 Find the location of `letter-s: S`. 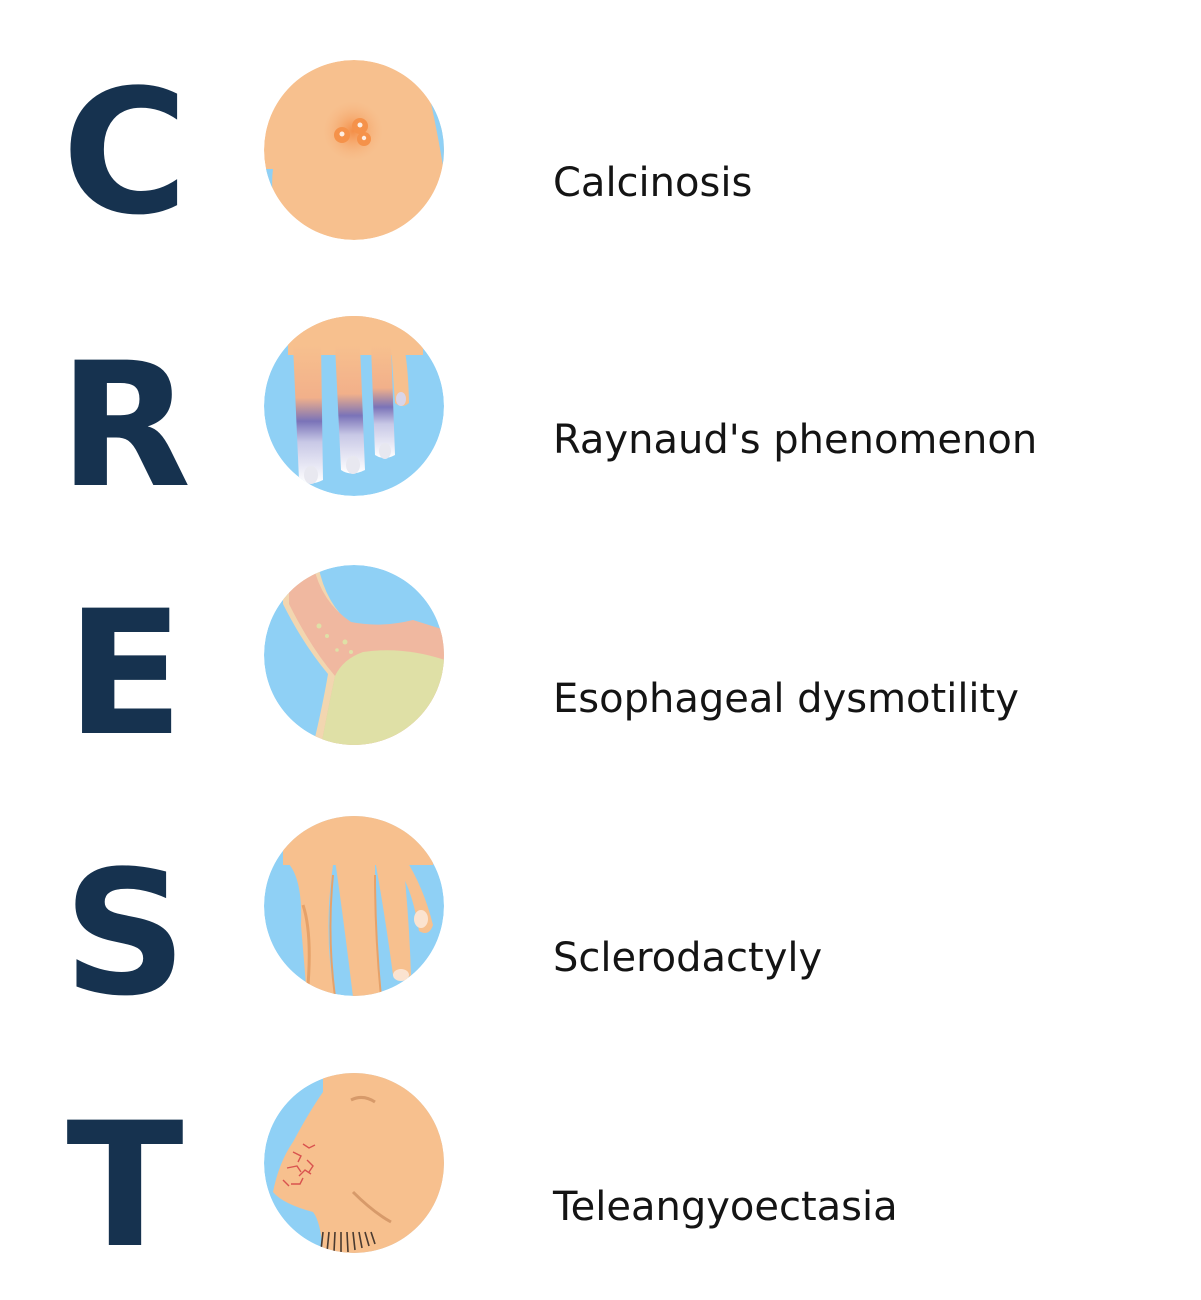

letter-s: S is located at coordinates (125, 933).